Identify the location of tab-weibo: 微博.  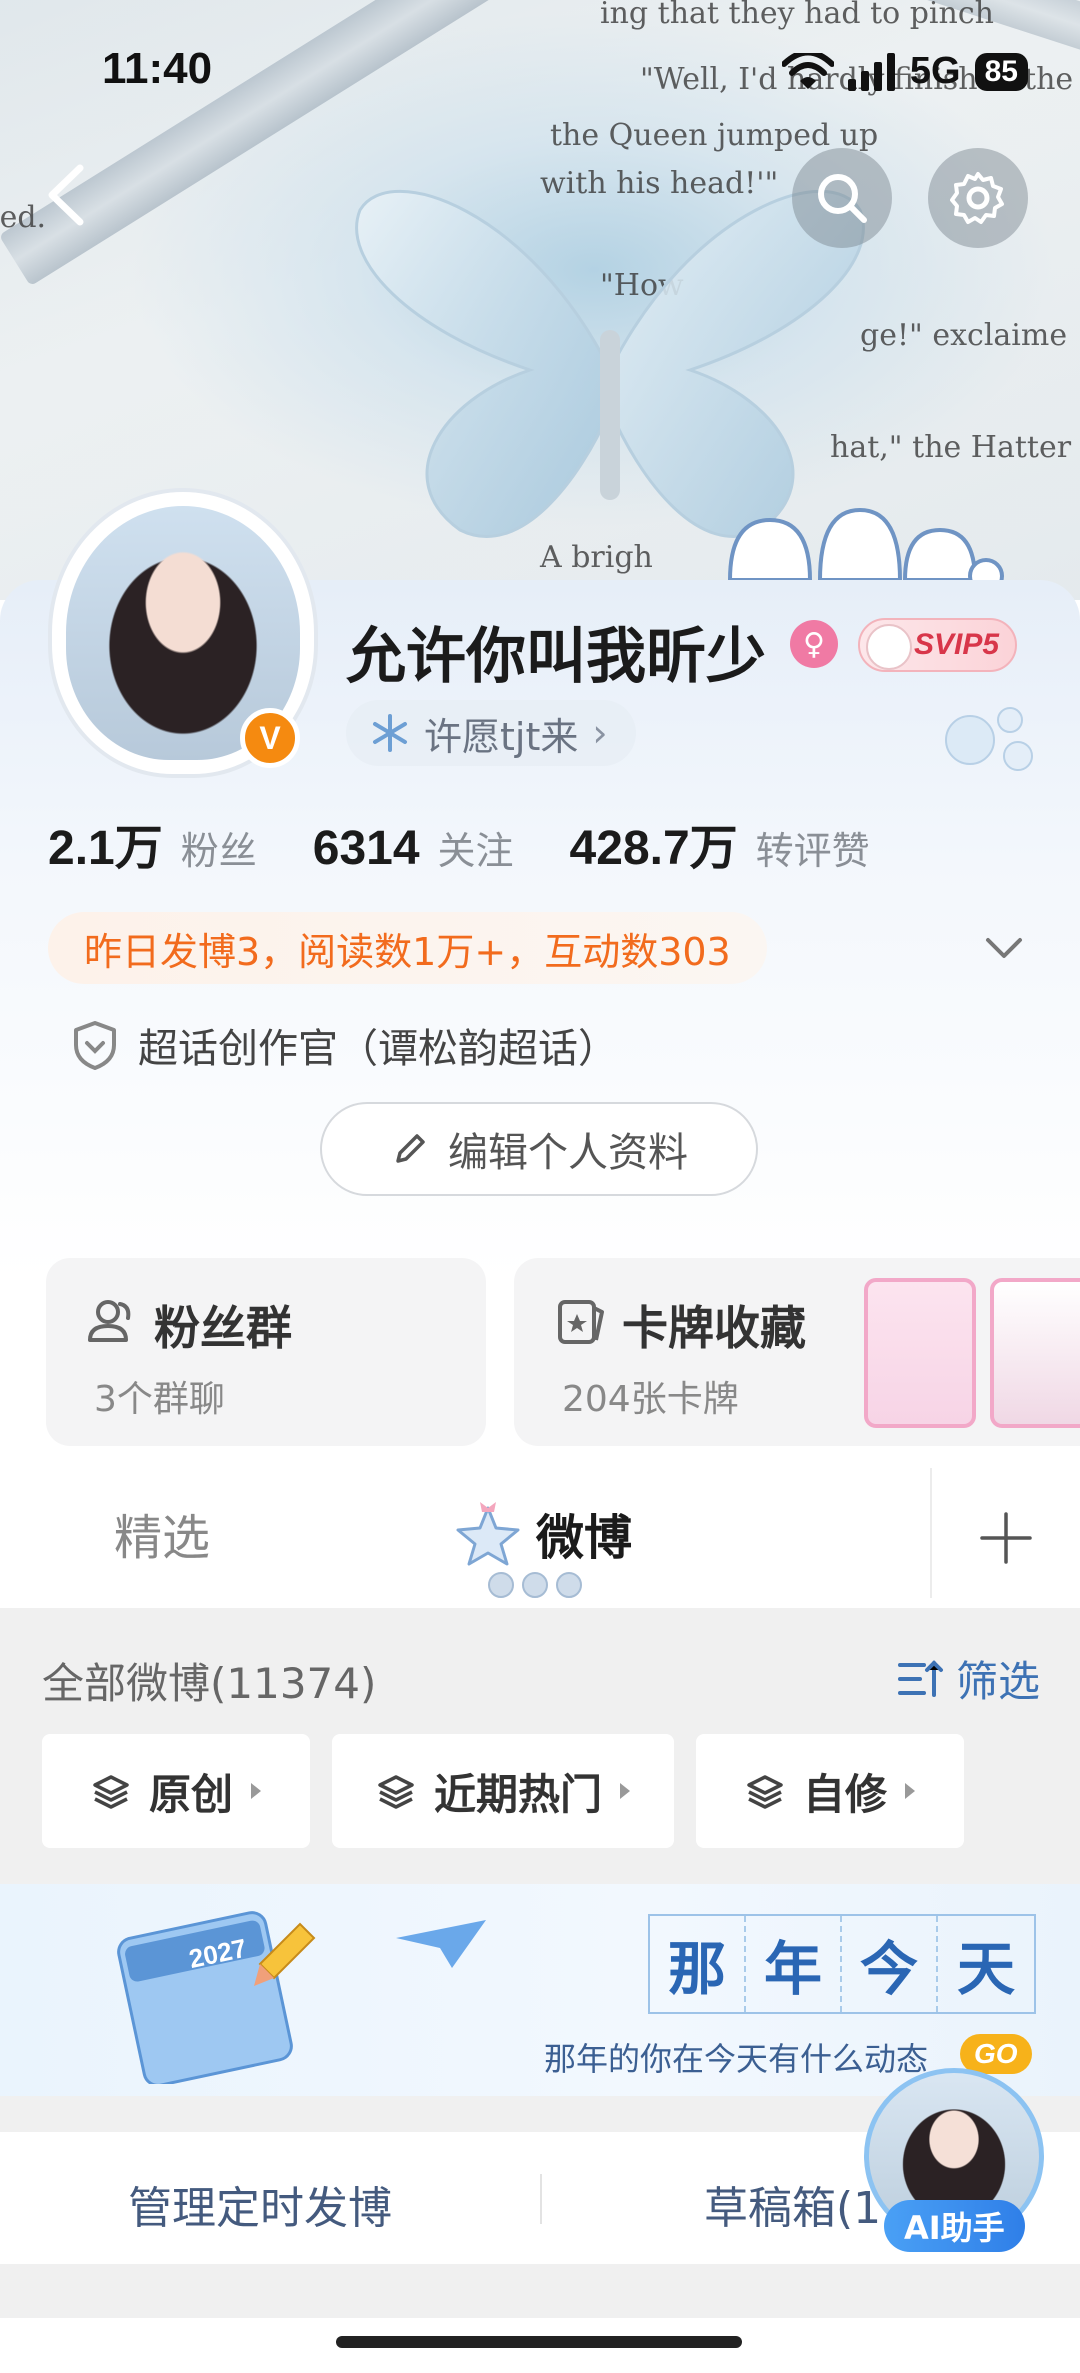
(584, 1533).